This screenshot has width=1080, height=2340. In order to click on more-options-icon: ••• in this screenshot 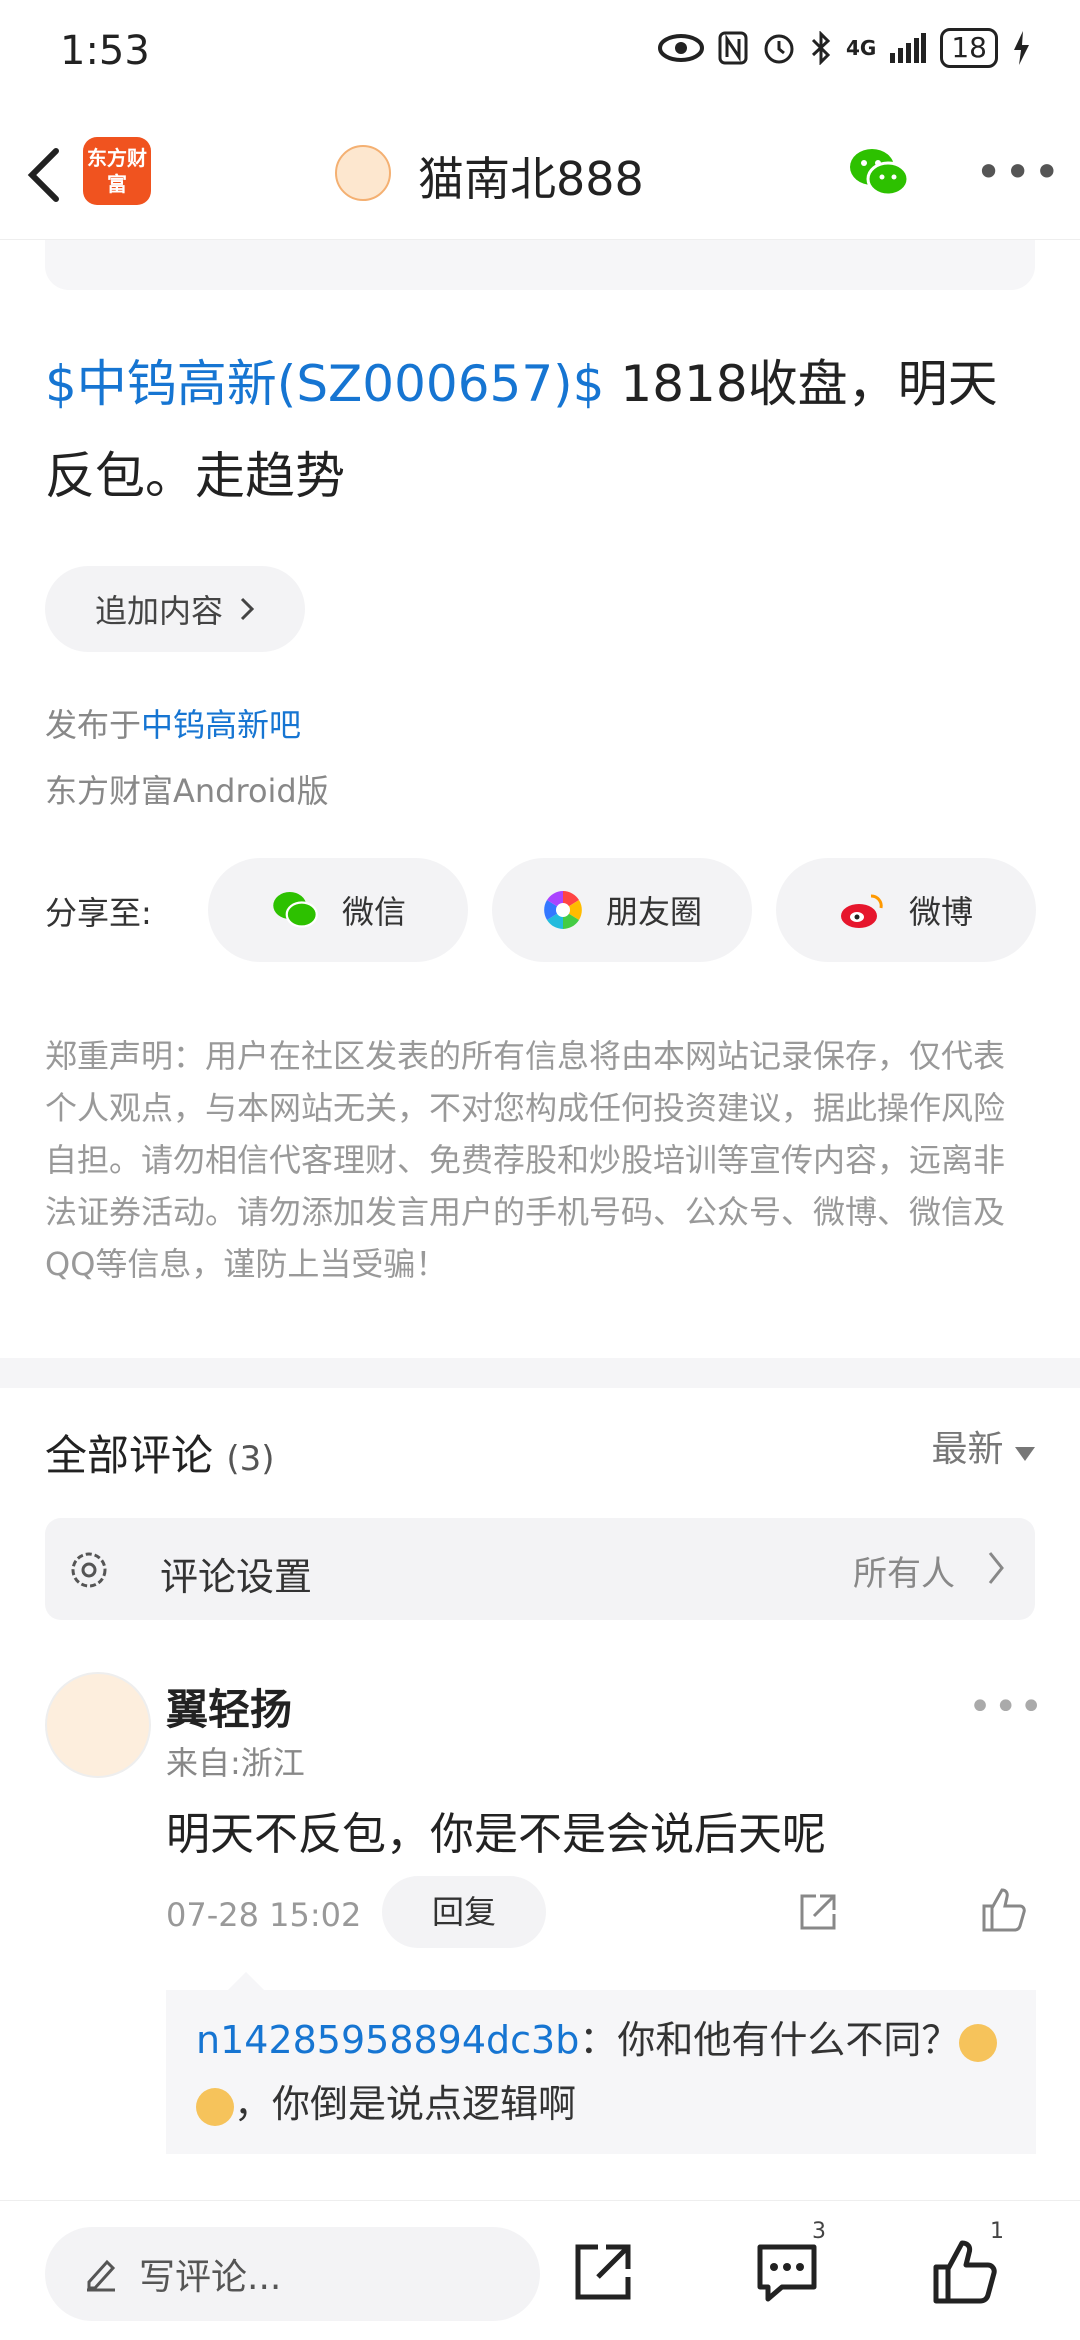, I will do `click(1018, 172)`.